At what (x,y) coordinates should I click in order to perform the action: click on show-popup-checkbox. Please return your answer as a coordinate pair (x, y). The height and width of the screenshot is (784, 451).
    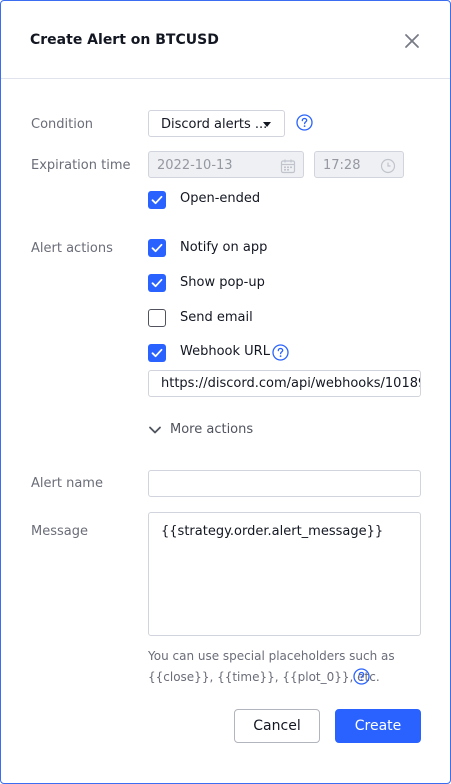
    Looking at the image, I should click on (157, 283).